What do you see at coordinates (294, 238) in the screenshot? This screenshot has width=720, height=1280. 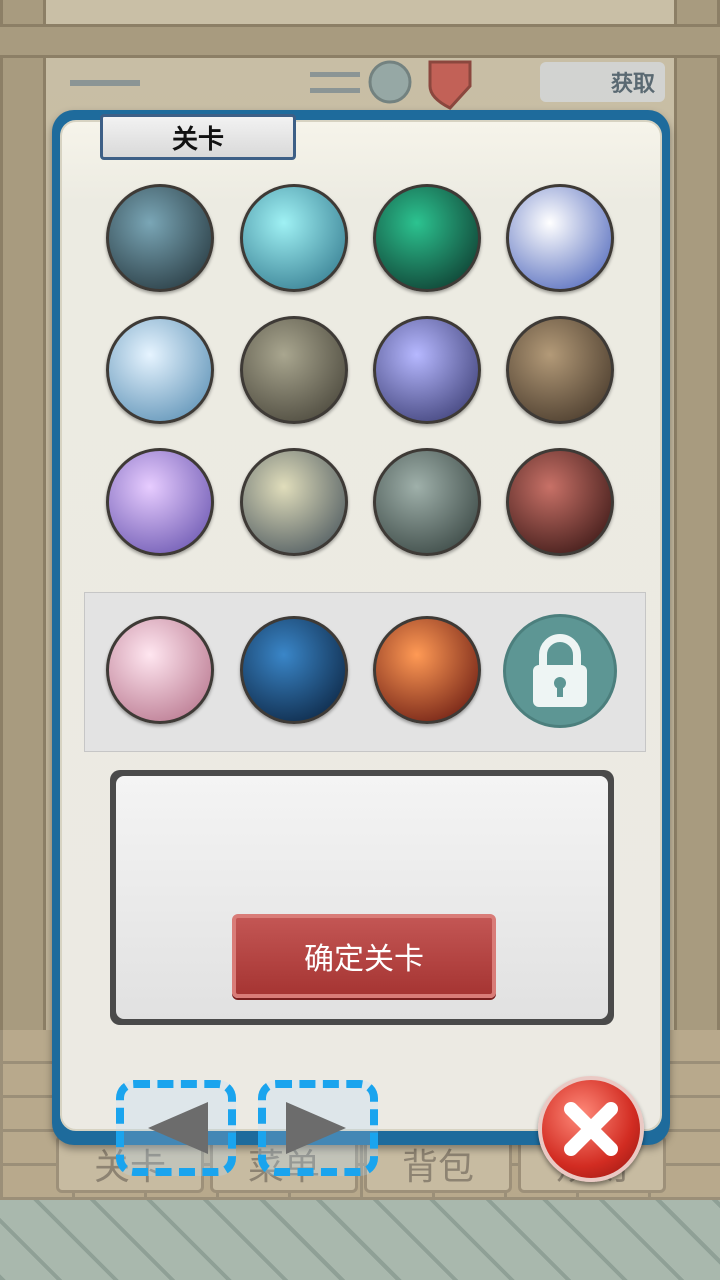 I see `stage-ice-cave` at bounding box center [294, 238].